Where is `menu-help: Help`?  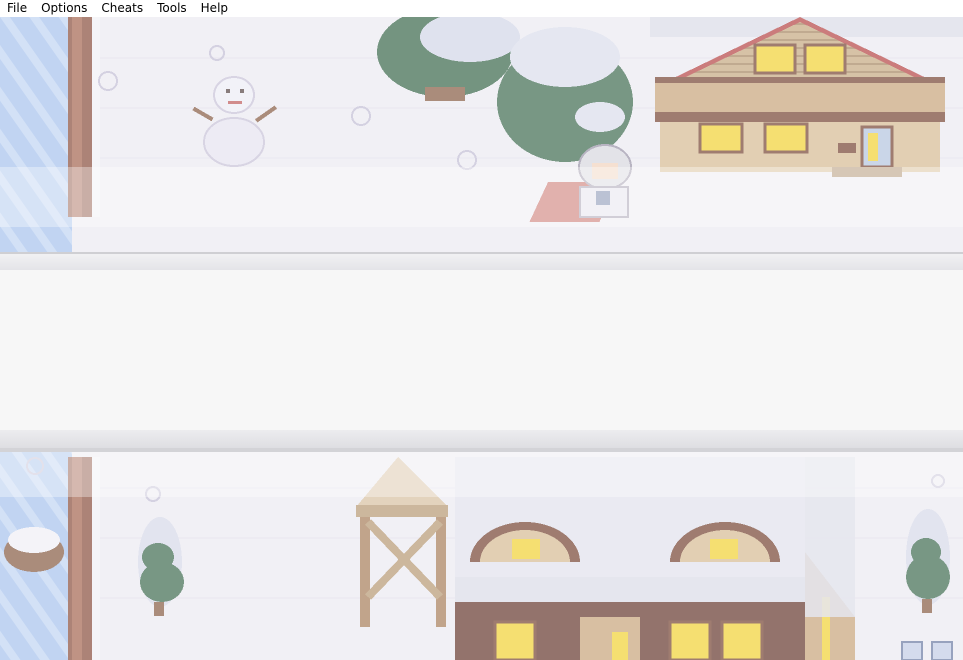 menu-help: Help is located at coordinates (214, 8).